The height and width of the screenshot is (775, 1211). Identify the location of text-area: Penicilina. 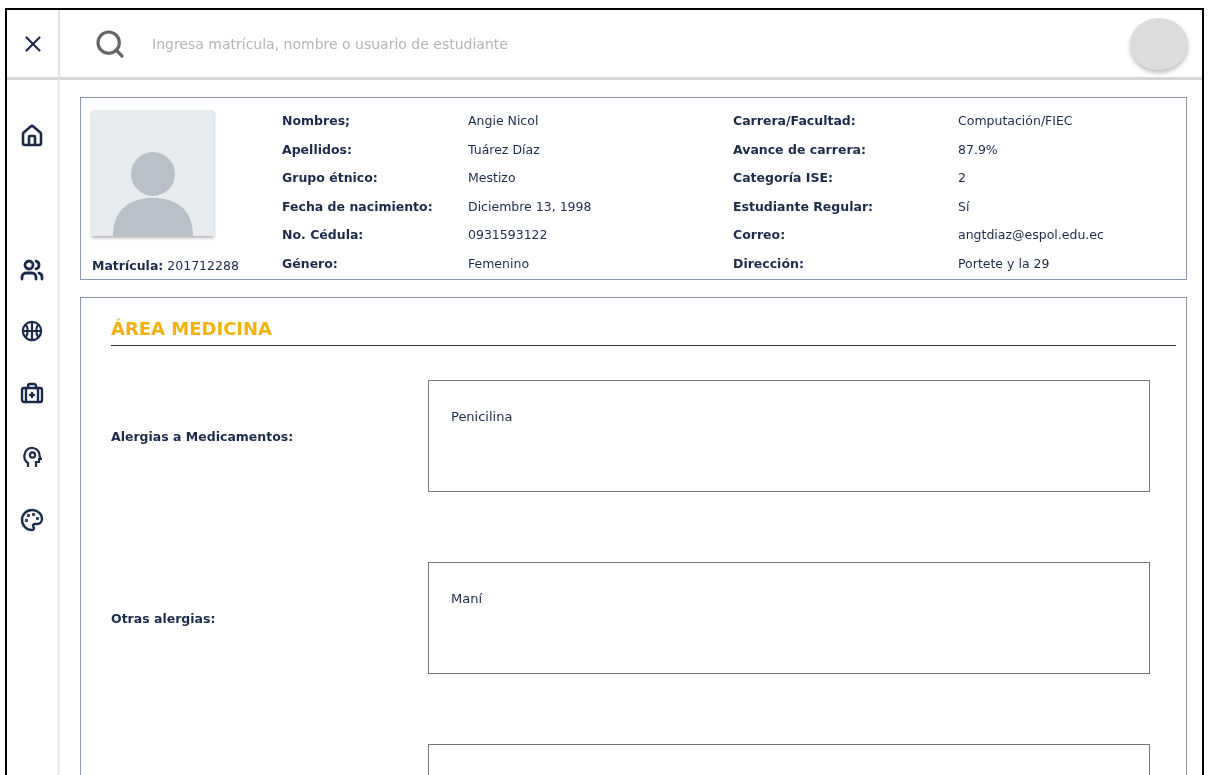
(789, 436).